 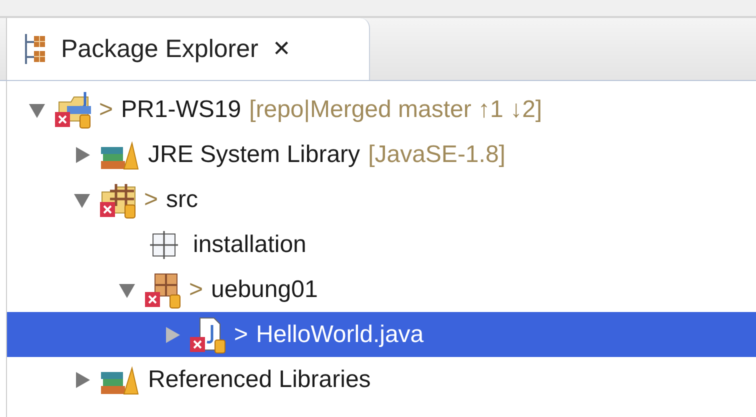 I want to click on tree-item-label: JRE System Library, so click(x=254, y=154).